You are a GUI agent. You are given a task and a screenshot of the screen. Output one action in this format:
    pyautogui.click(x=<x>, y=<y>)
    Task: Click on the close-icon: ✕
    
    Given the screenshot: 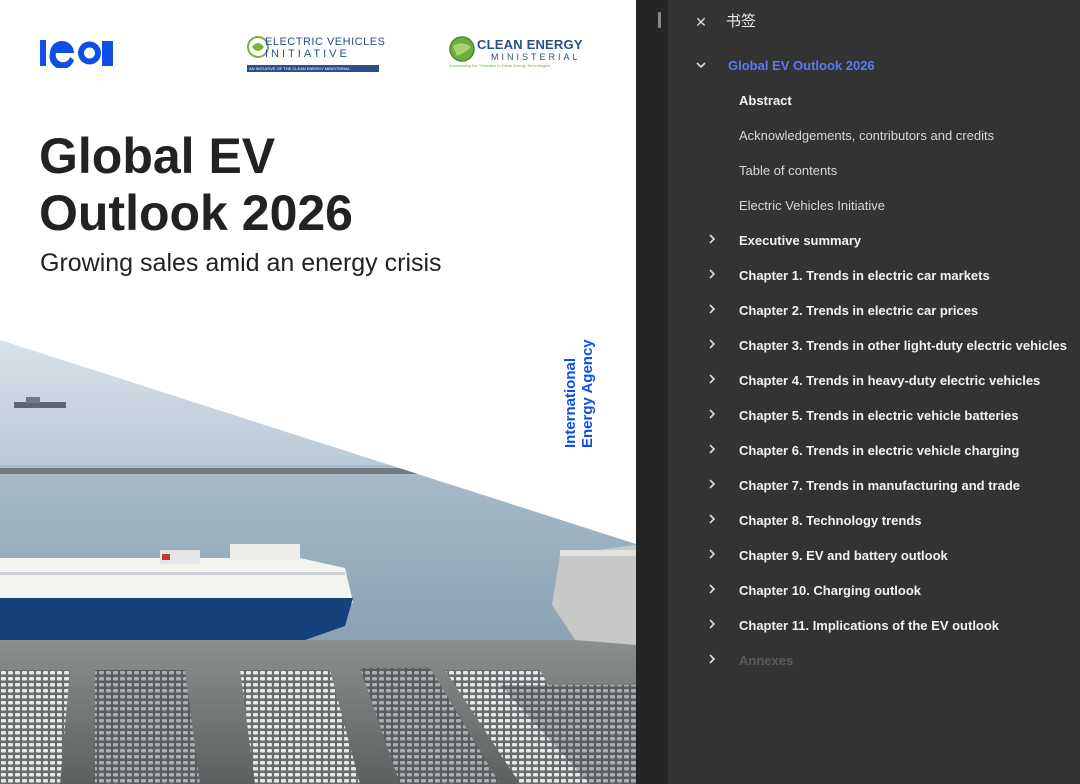 What is the action you would take?
    pyautogui.click(x=701, y=22)
    